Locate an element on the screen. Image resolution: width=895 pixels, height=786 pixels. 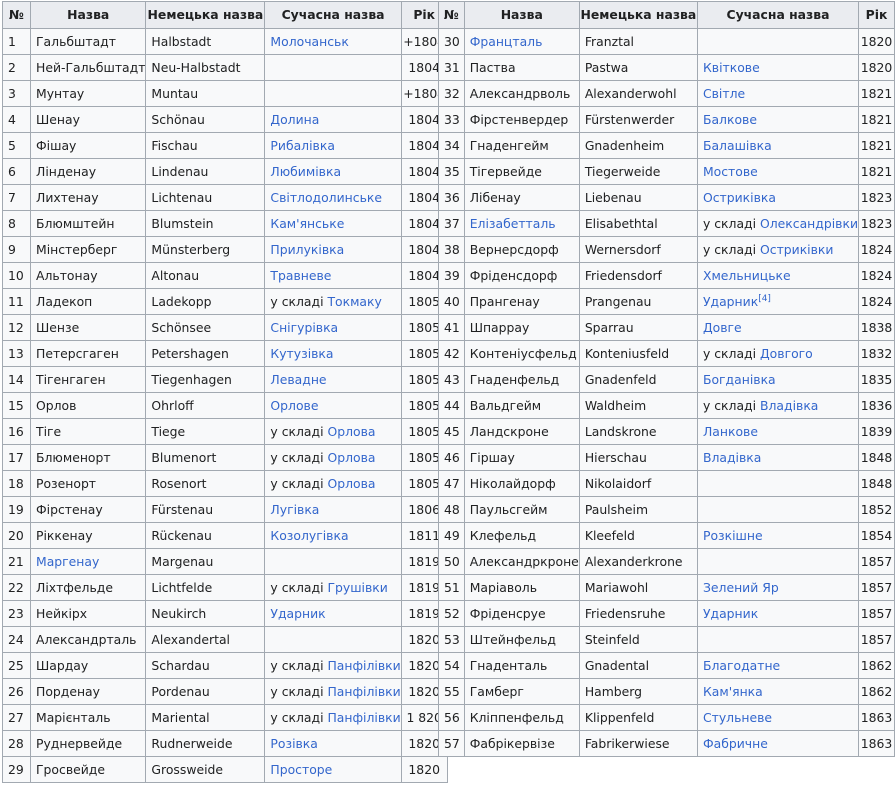
modern-name-link: Лугівка is located at coordinates (294, 509).